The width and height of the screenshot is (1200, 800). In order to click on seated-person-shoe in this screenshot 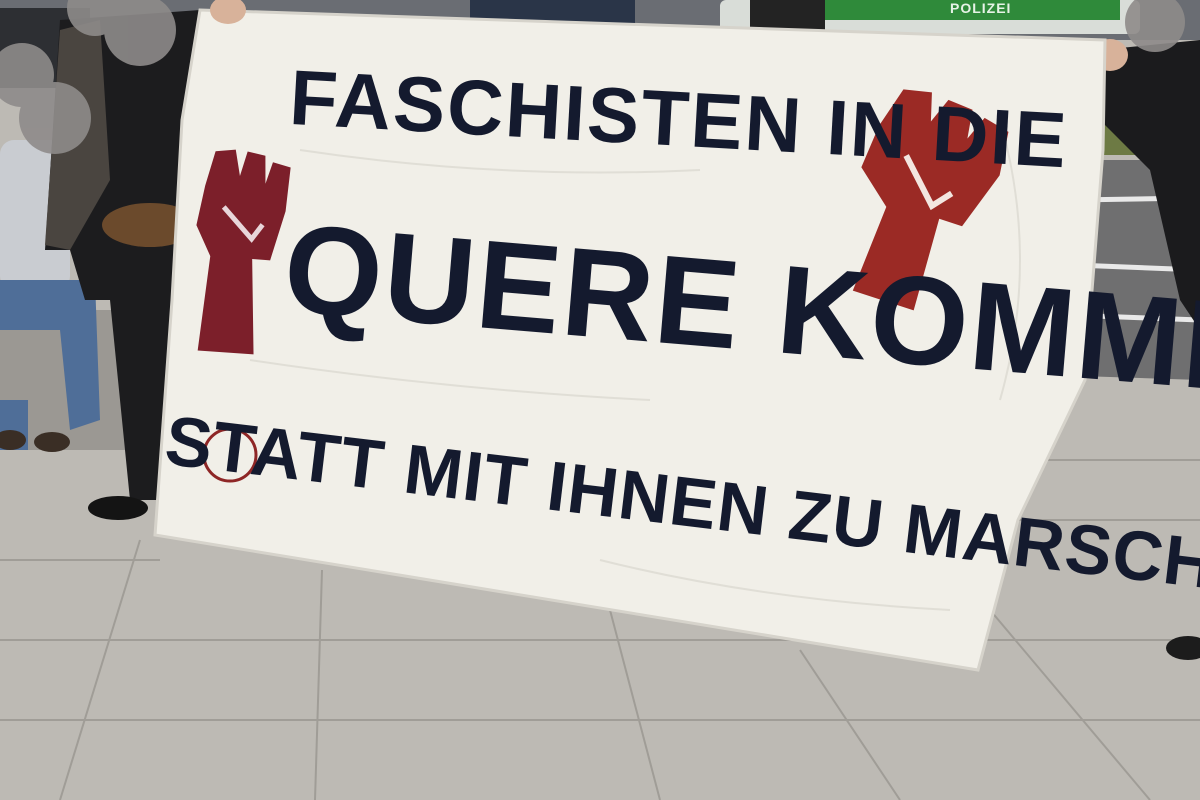, I will do `click(52, 442)`.